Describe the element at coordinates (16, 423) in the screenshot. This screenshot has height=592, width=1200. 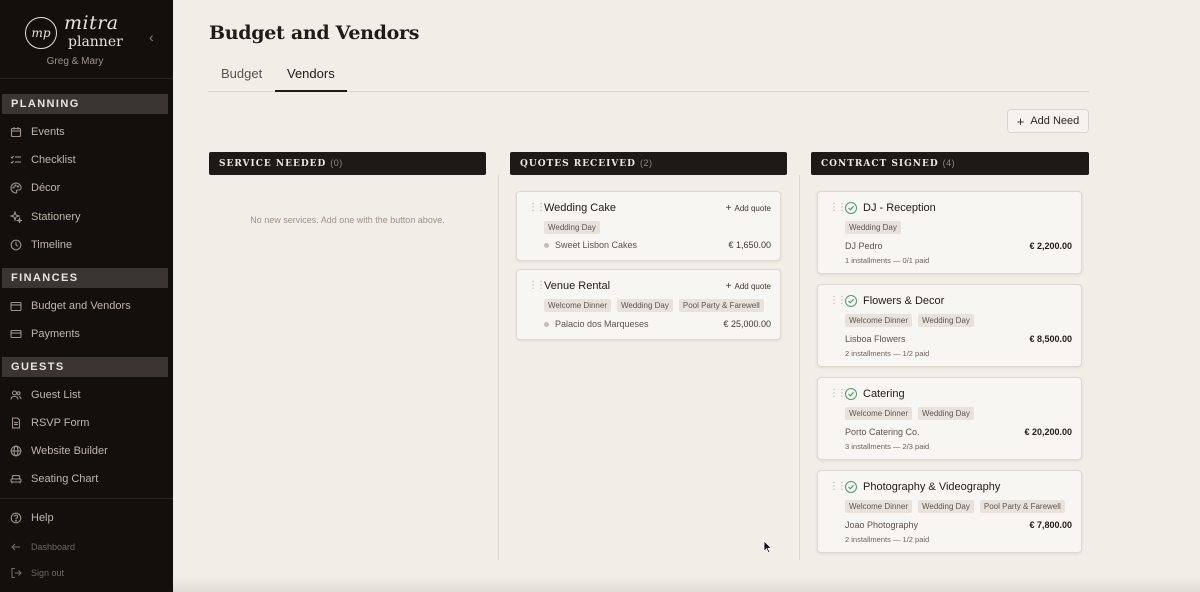
I see `document-icon` at that location.